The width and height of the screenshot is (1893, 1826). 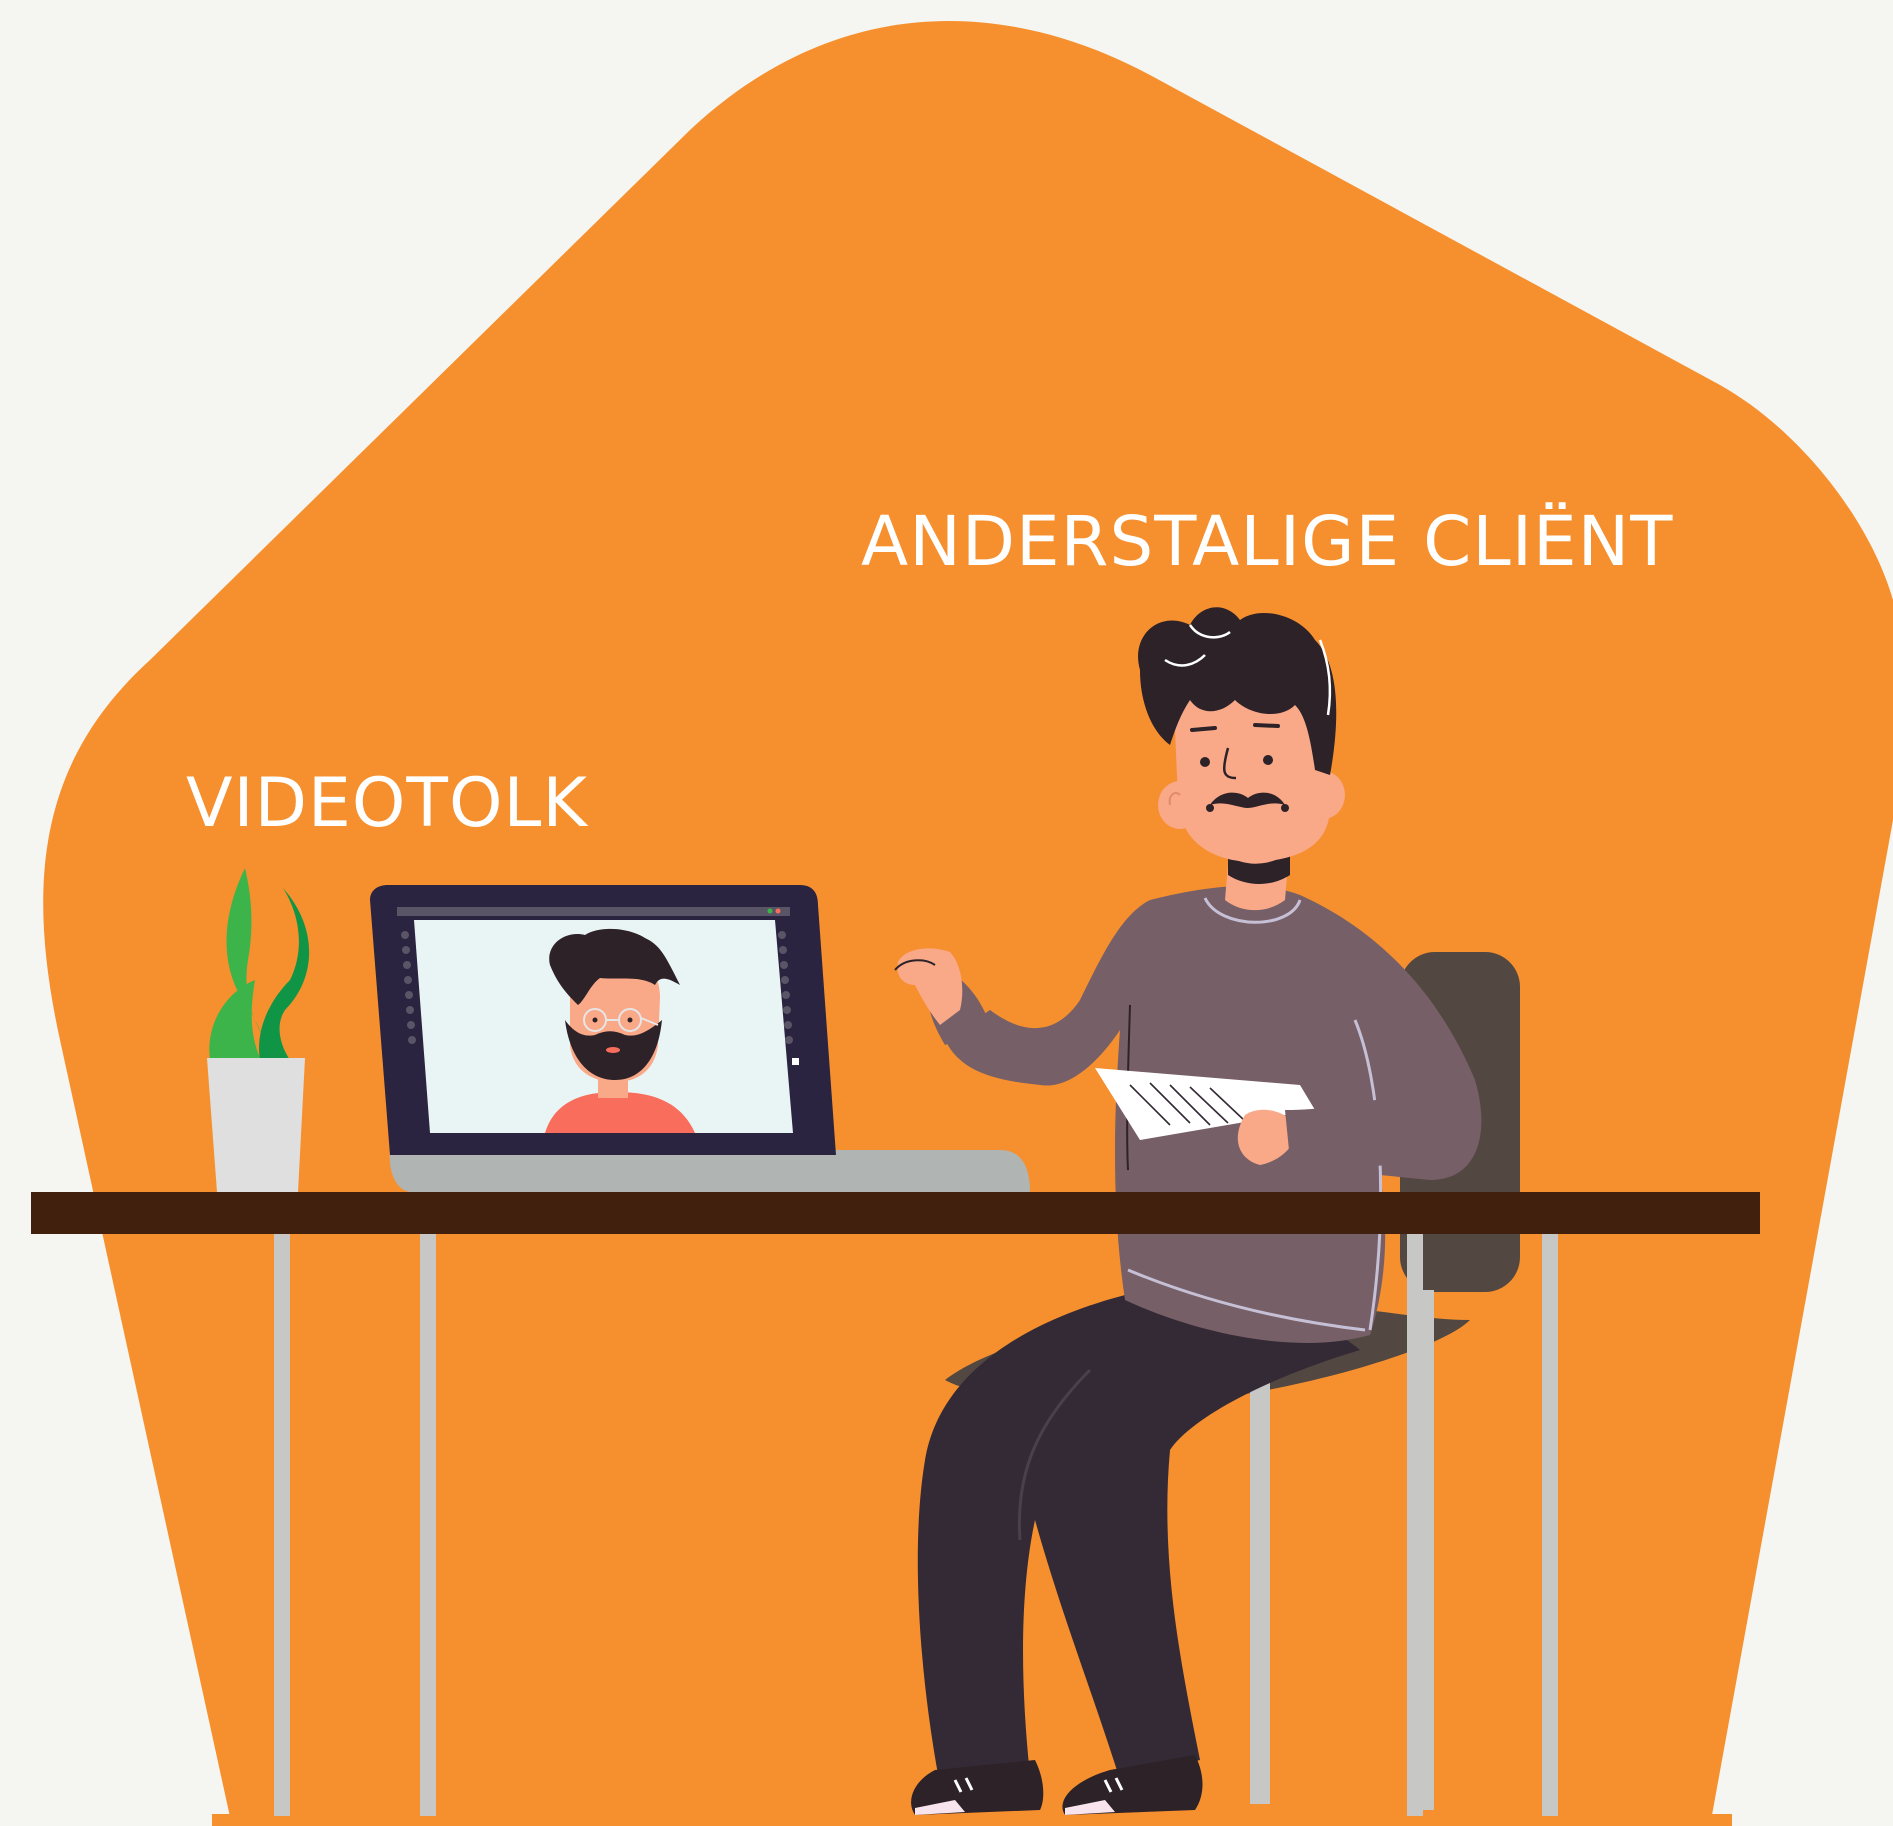 What do you see at coordinates (387, 803) in the screenshot?
I see `videotolk-label: VIDEOTOLK` at bounding box center [387, 803].